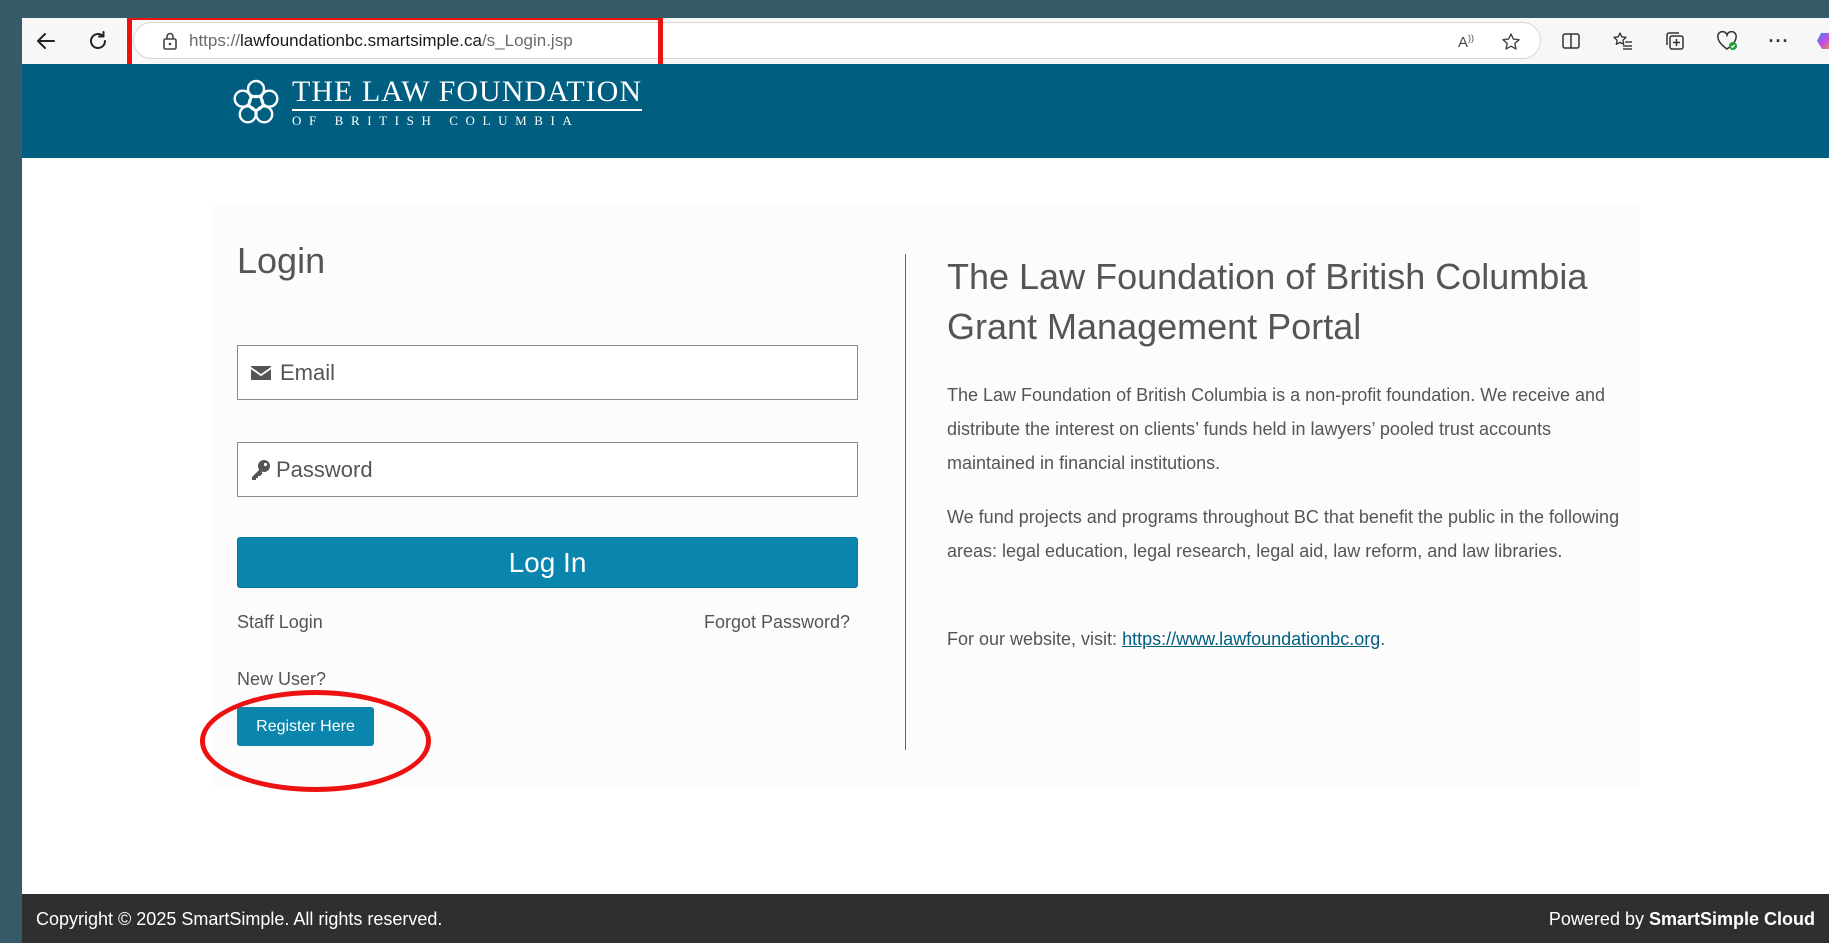 The image size is (1829, 943). I want to click on panel-divider, so click(905, 502).